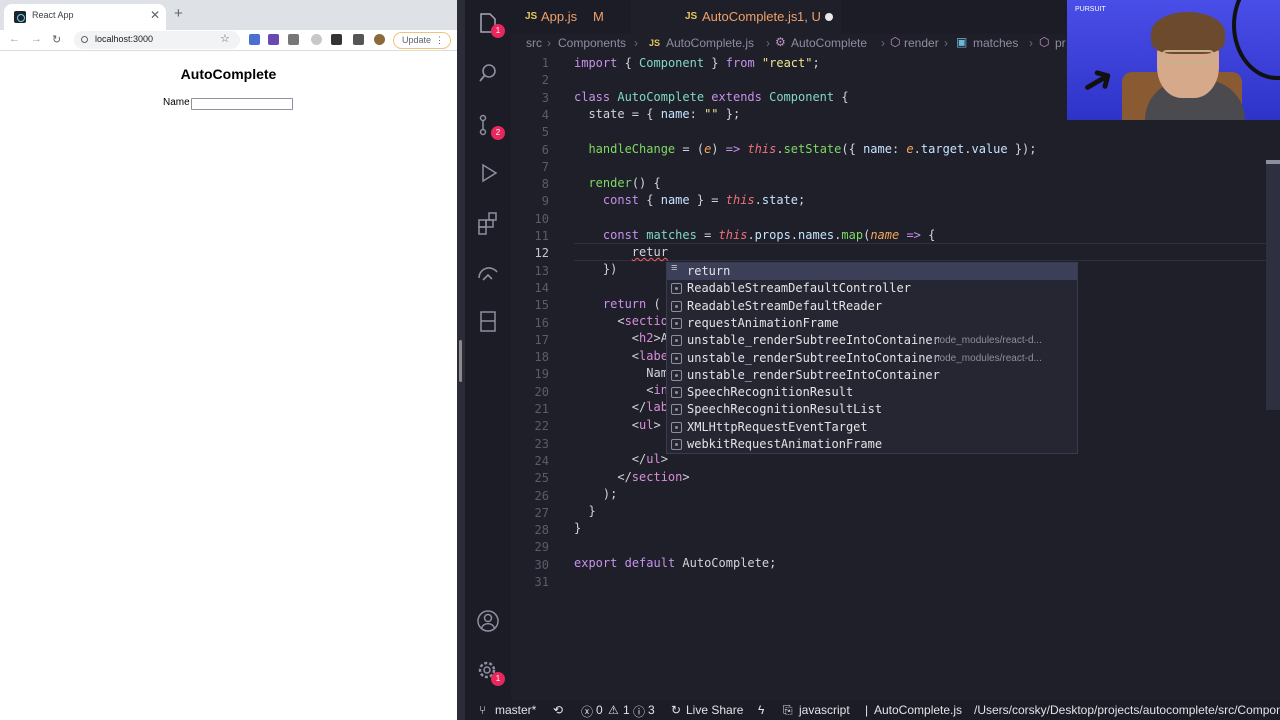 The image size is (1280, 720). What do you see at coordinates (155, 15) in the screenshot?
I see `tab-close-icon: ✕` at bounding box center [155, 15].